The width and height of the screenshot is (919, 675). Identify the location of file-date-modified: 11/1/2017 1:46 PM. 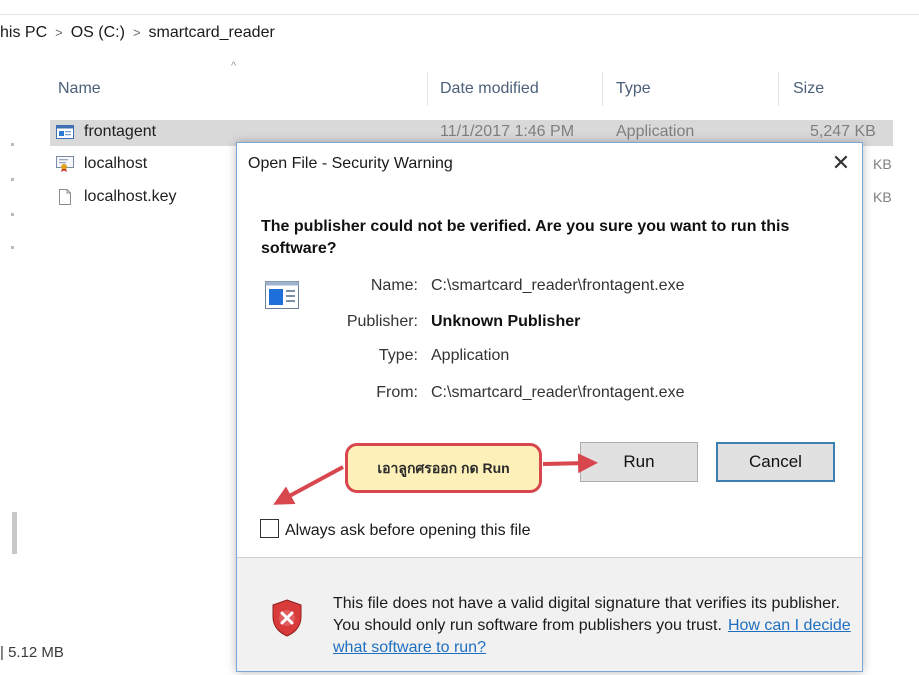
(507, 131).